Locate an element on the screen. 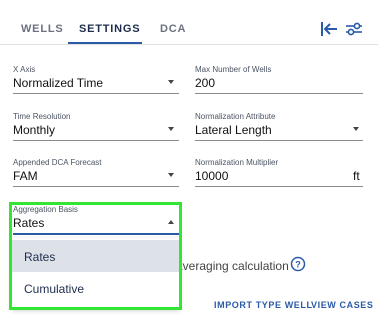 This screenshot has width=378, height=317. x-axis-label: X Axis is located at coordinates (24, 69).